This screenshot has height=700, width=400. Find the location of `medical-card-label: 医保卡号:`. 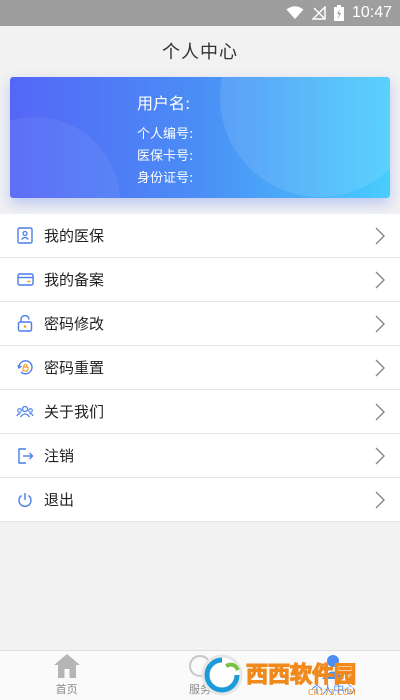

medical-card-label: 医保卡号: is located at coordinates (165, 156).